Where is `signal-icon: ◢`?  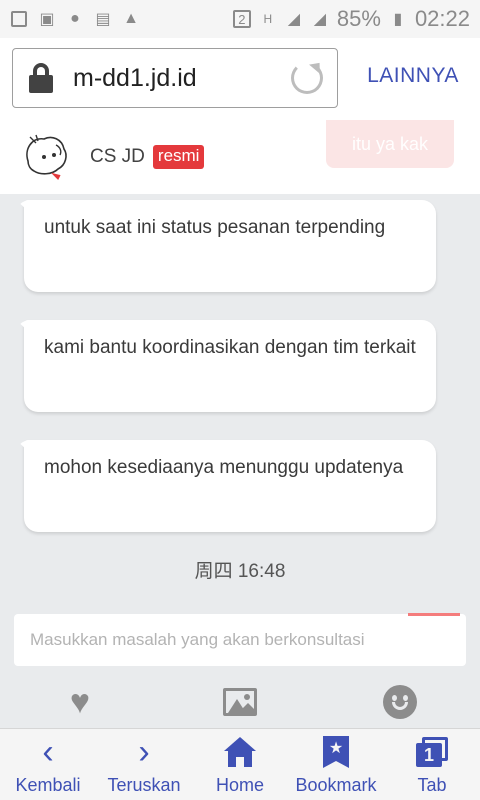 signal-icon: ◢ is located at coordinates (294, 19).